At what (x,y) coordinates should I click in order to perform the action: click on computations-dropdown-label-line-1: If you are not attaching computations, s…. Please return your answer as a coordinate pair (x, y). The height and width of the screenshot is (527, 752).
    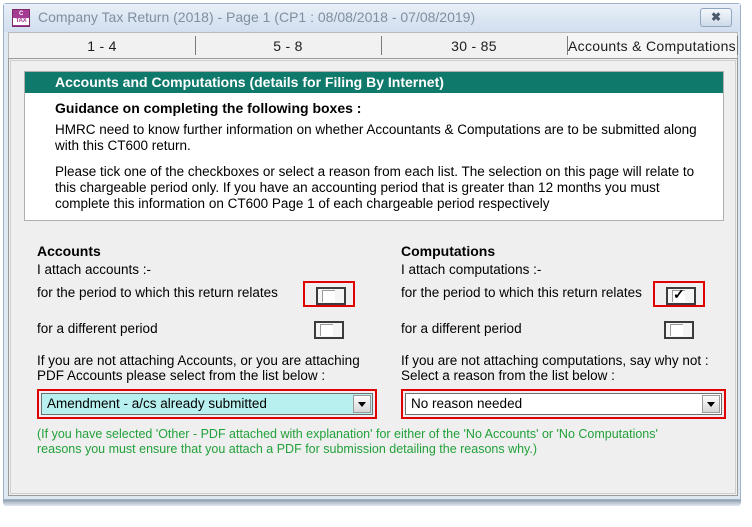
    Looking at the image, I should click on (555, 360).